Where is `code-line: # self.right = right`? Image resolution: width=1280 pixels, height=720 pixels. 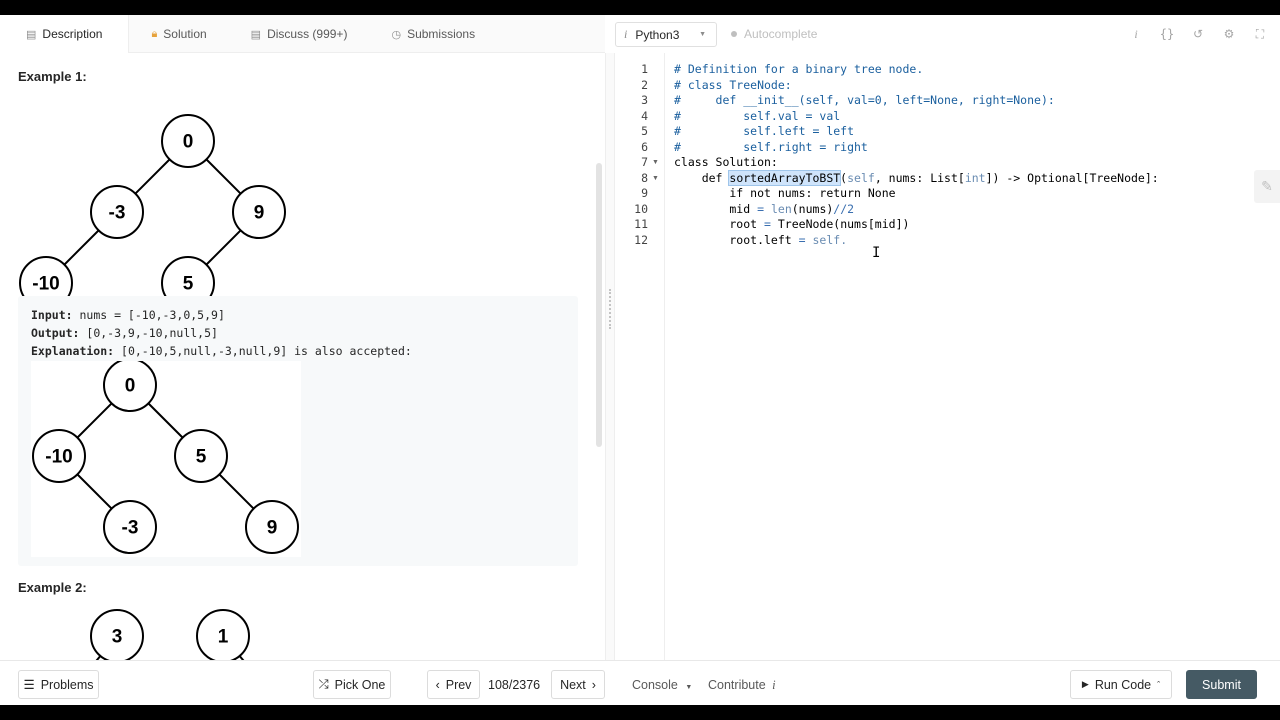
code-line: # self.right = right is located at coordinates (771, 147).